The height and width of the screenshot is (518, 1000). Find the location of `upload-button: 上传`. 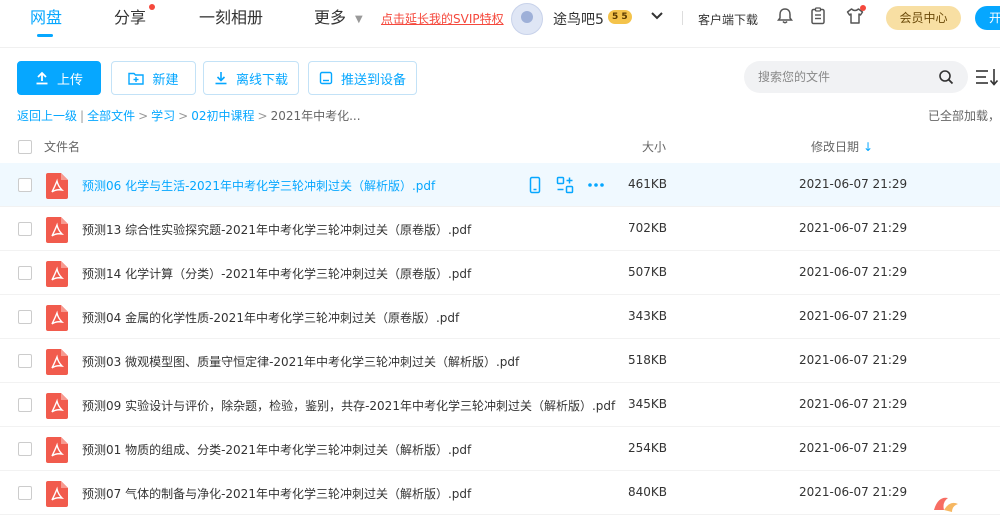

upload-button: 上传 is located at coordinates (59, 78).